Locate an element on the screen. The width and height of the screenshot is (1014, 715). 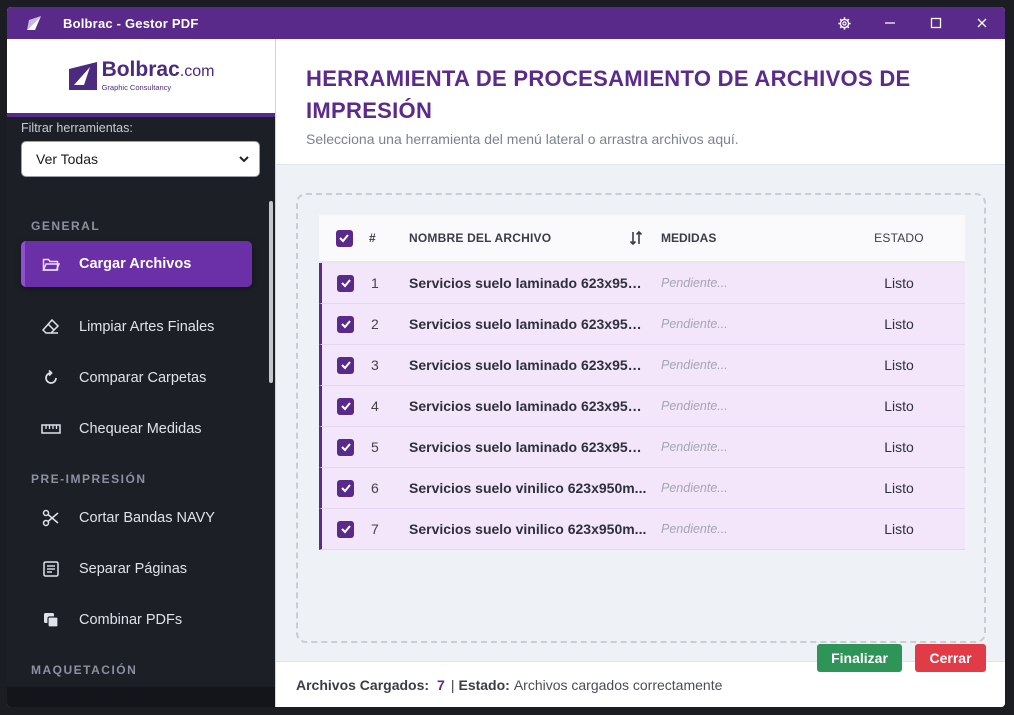
column-header-name: NOMBRE DEL ARCHIVO is located at coordinates (531, 238).